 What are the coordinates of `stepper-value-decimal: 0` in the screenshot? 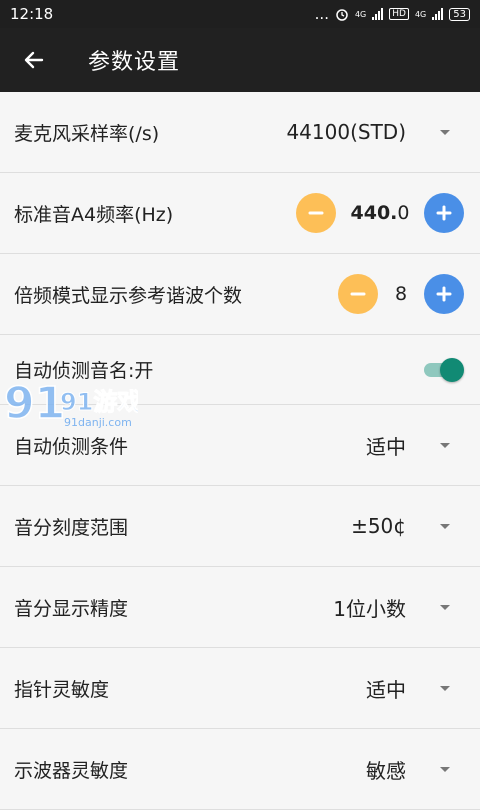 It's located at (403, 213).